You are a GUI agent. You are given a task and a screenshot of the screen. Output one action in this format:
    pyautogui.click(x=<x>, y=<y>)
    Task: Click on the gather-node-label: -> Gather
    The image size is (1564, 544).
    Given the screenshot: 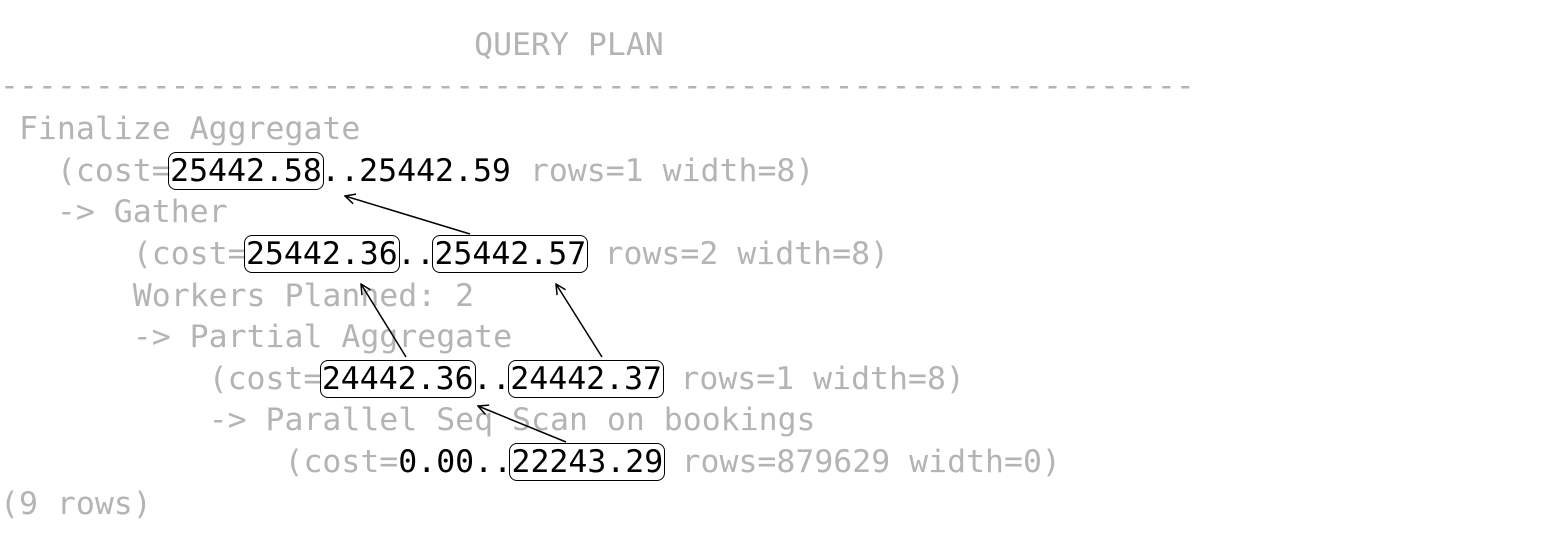 What is the action you would take?
    pyautogui.click(x=142, y=212)
    